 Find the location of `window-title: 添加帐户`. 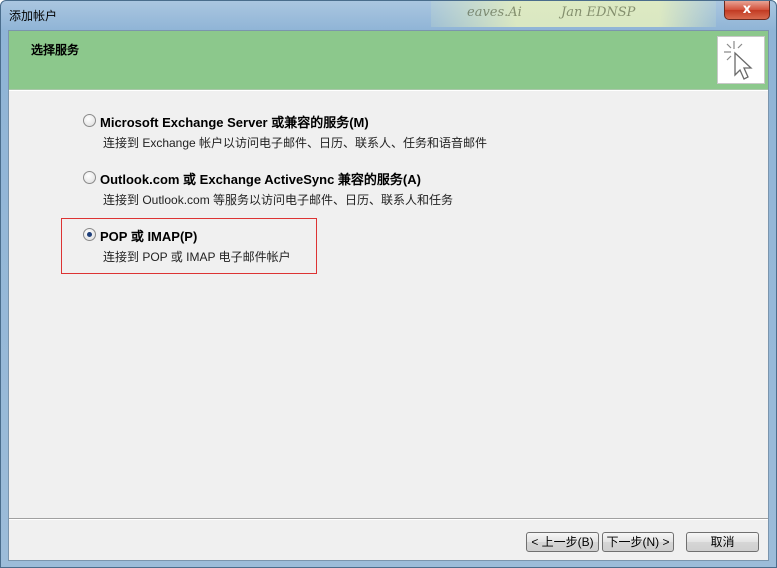

window-title: 添加帐户 is located at coordinates (33, 16).